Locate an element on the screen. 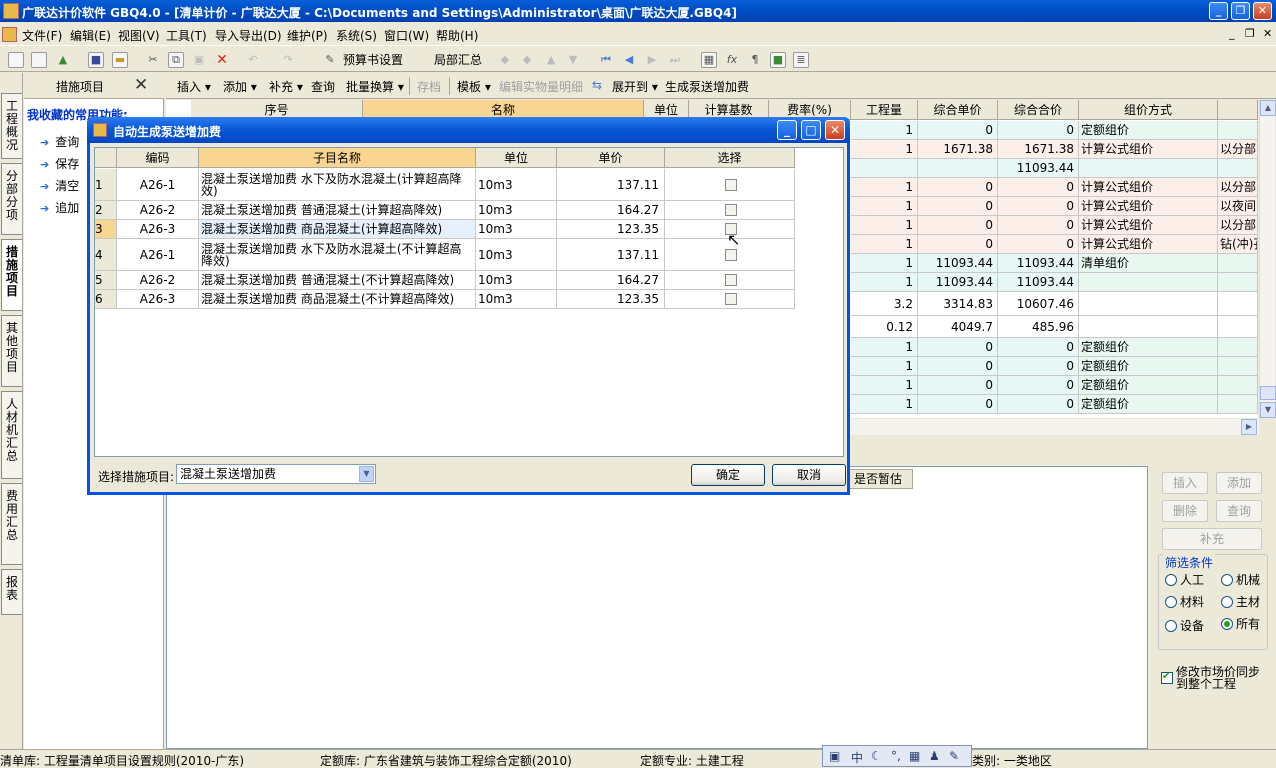  edit-detail-button: 编辑实物量明细 is located at coordinates (541, 86).